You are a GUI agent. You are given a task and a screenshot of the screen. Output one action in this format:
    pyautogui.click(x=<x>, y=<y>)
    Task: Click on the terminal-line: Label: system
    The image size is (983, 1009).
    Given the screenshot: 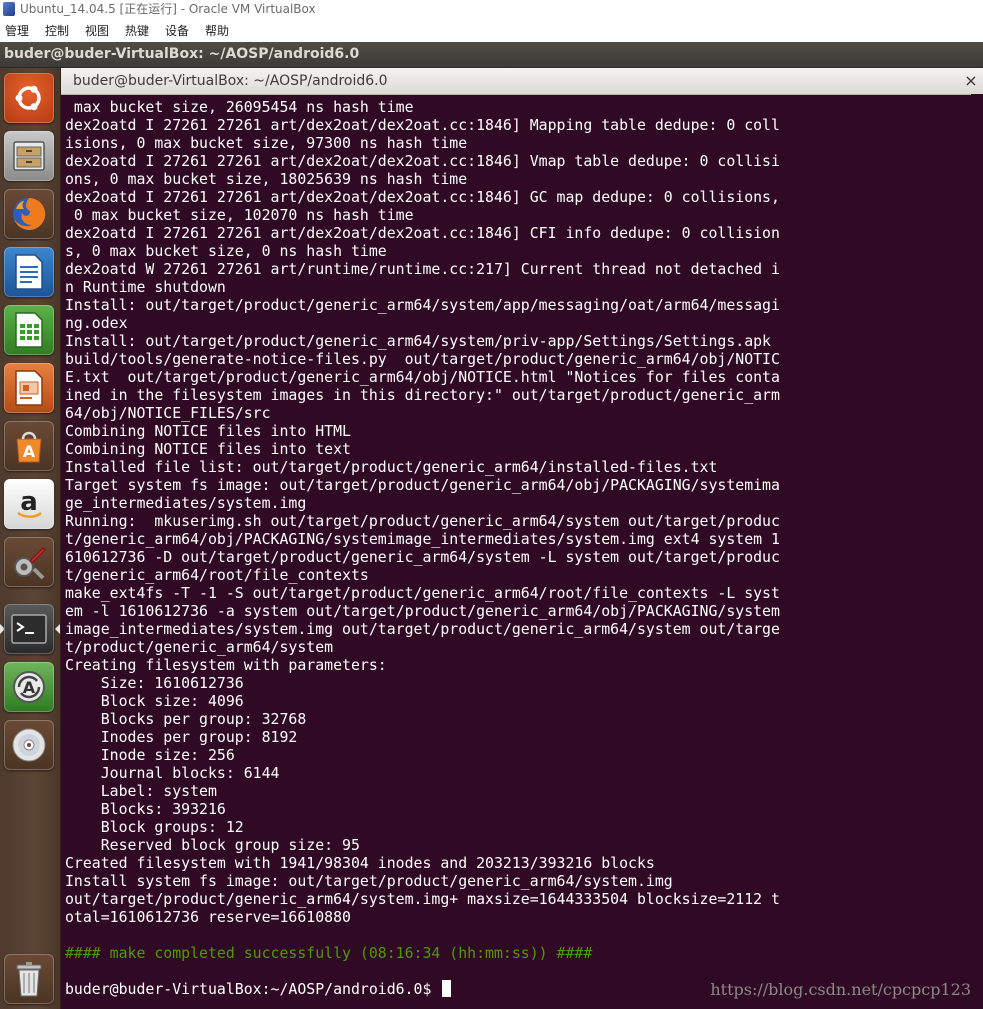 What is the action you would take?
    pyautogui.click(x=141, y=791)
    